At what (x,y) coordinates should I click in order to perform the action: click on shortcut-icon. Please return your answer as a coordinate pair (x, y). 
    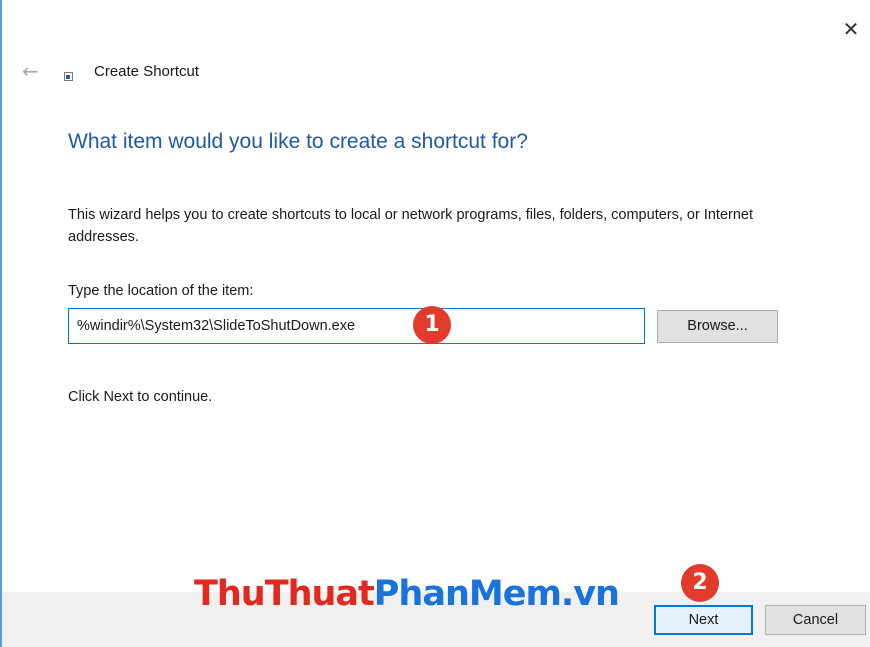
    Looking at the image, I should click on (68, 76).